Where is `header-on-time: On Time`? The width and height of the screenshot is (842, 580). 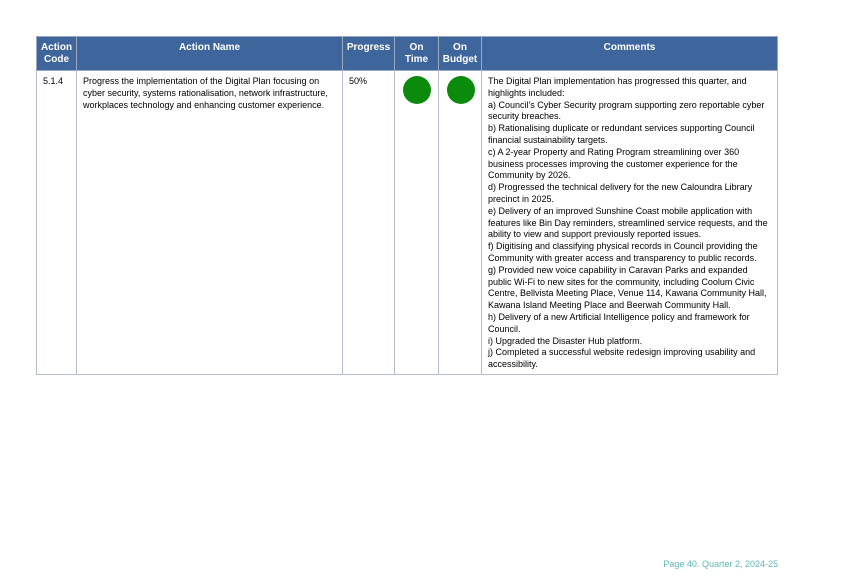
header-on-time: On Time is located at coordinates (416, 53).